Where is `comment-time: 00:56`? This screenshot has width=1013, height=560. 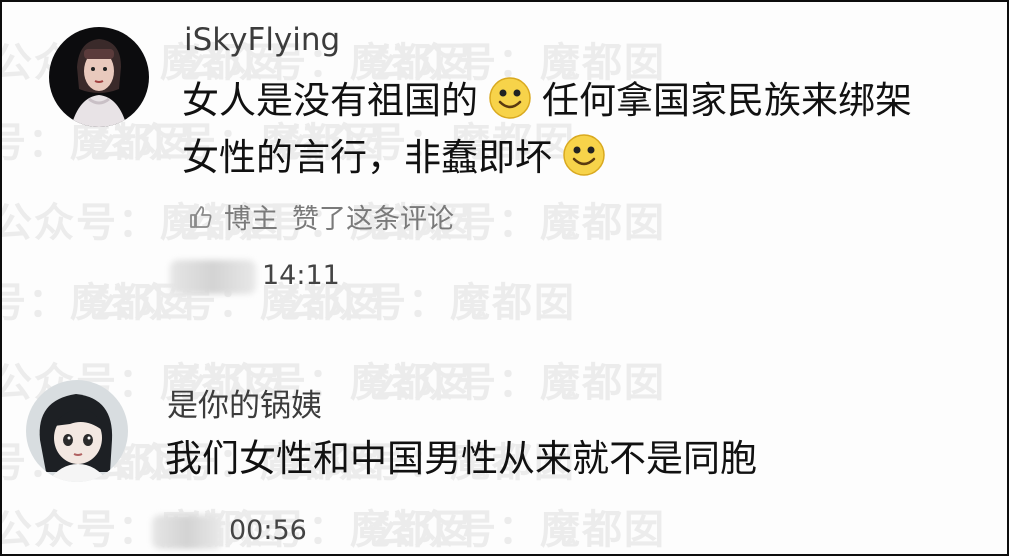 comment-time: 00:56 is located at coordinates (268, 530).